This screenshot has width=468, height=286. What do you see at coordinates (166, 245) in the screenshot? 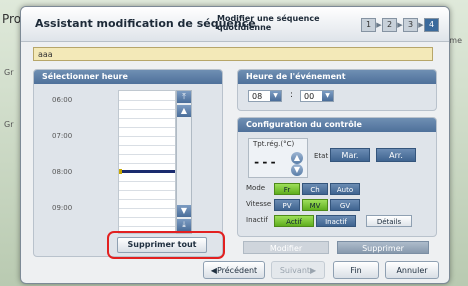
I see `highlight-outline` at bounding box center [166, 245].